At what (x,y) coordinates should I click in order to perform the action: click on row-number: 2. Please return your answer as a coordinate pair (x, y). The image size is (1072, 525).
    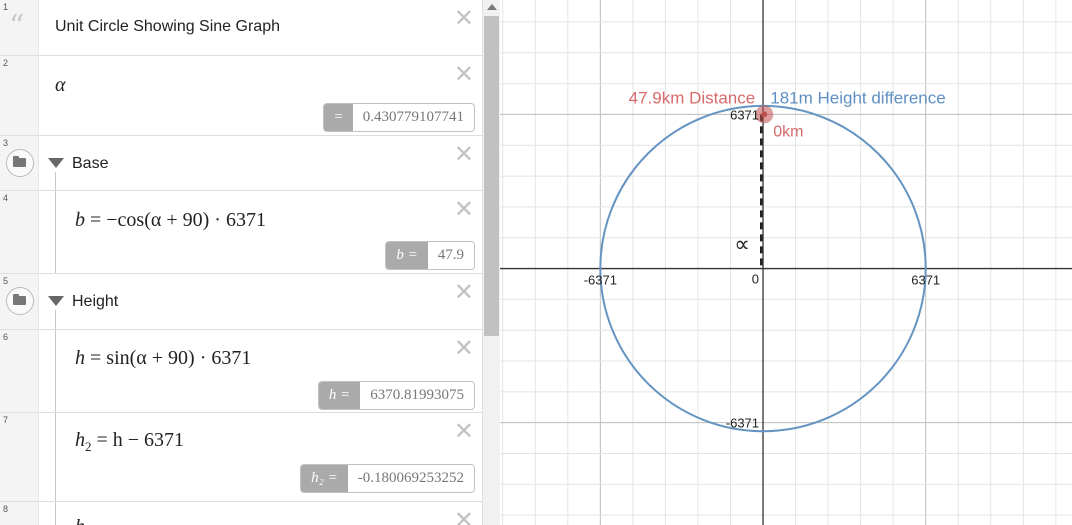
    Looking at the image, I should click on (6, 63).